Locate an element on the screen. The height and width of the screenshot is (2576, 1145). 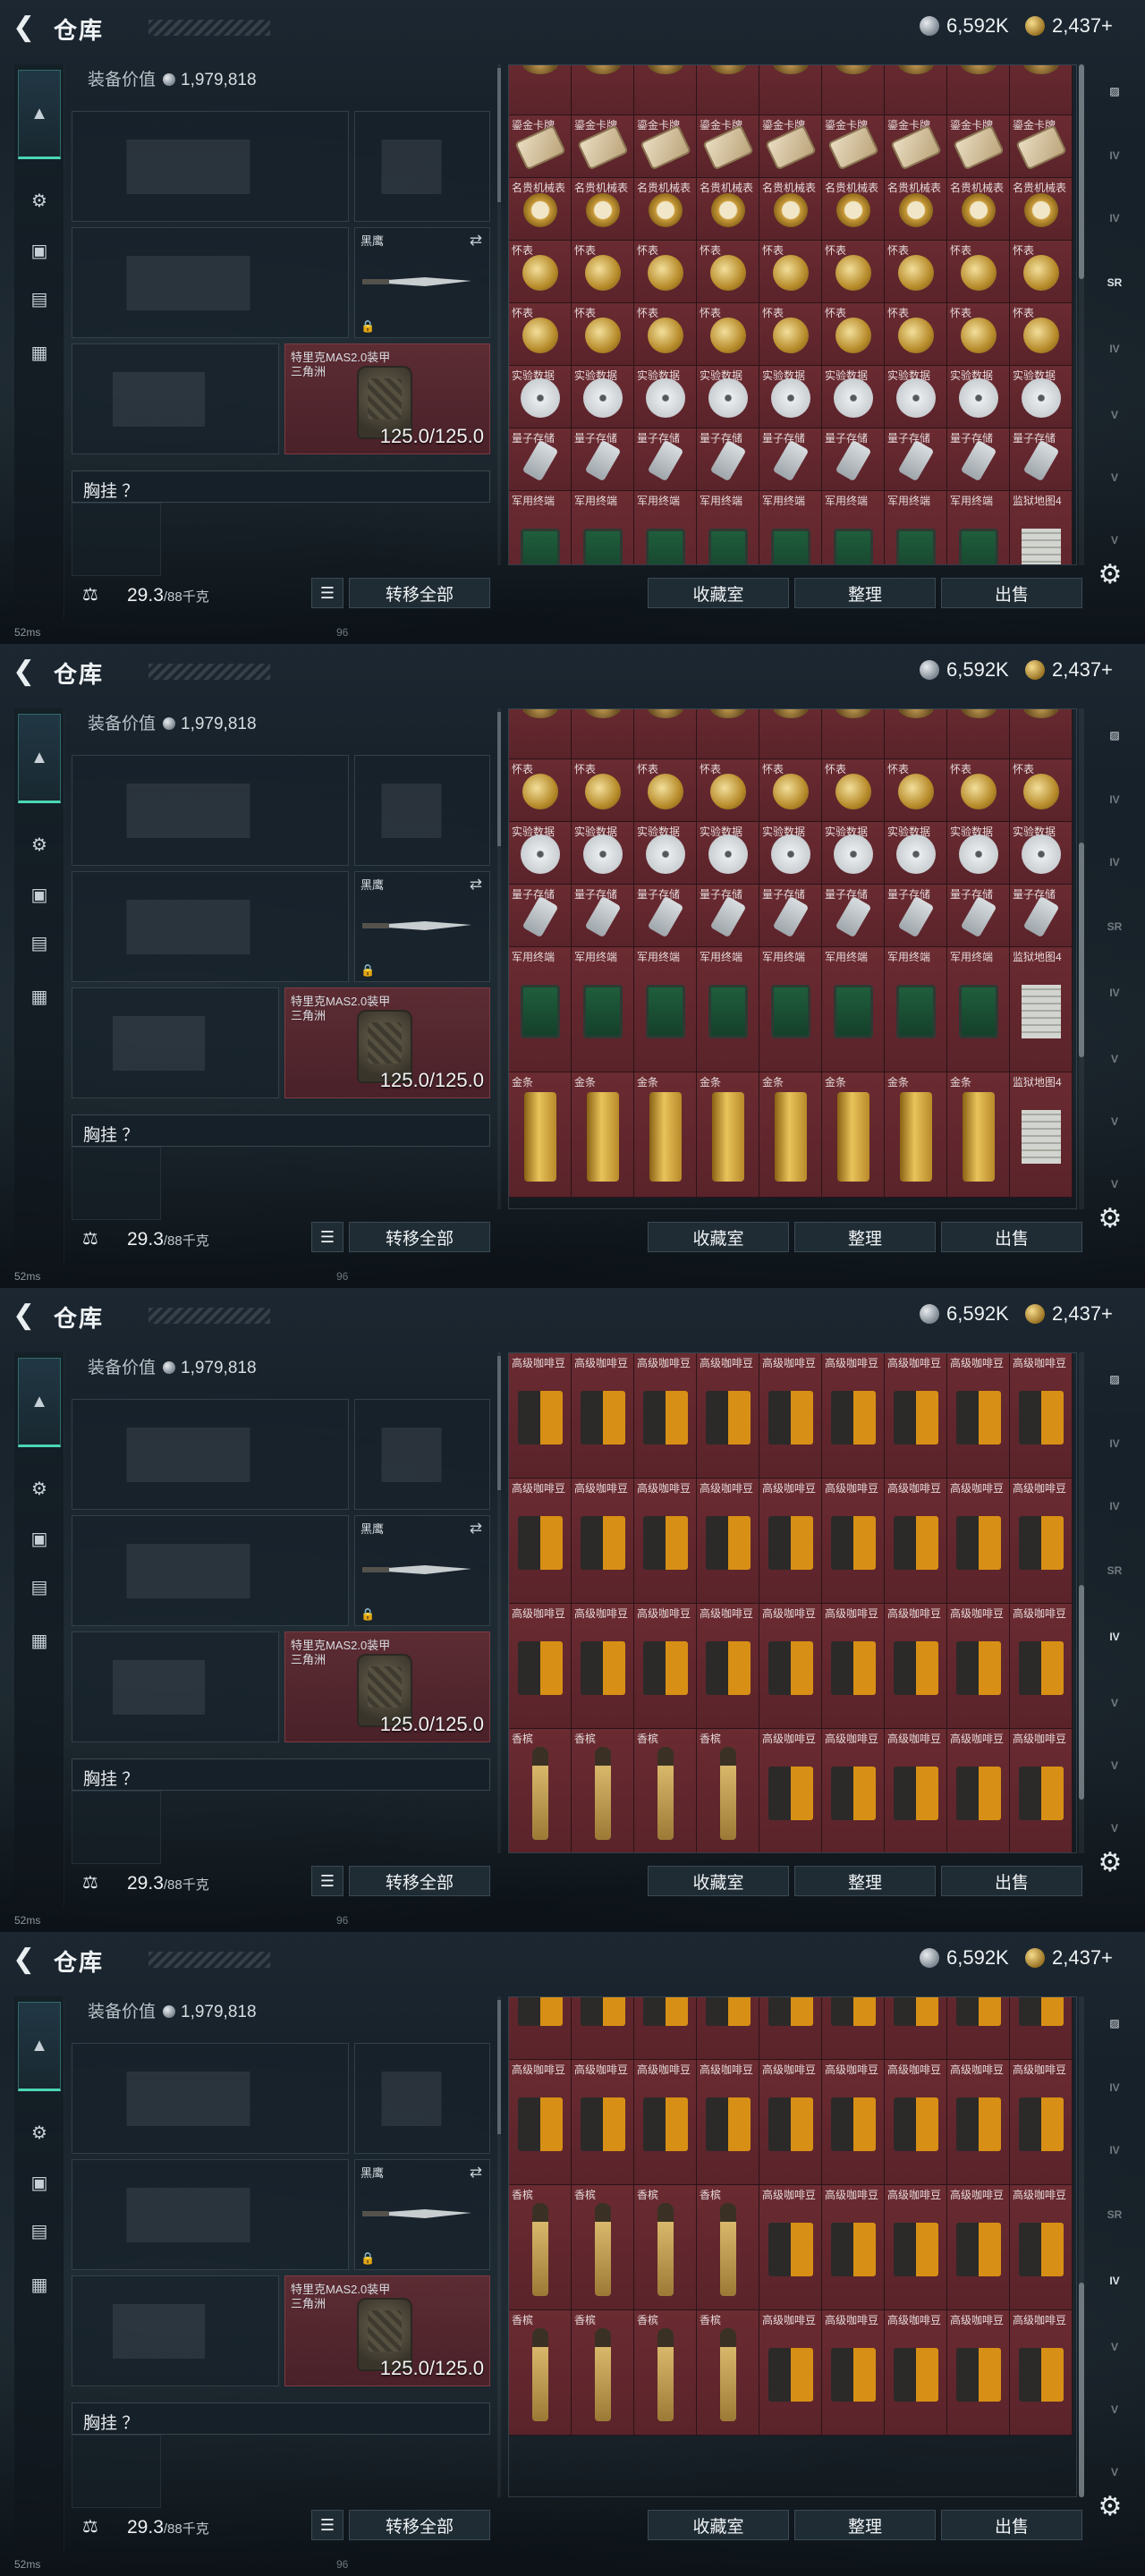
transfer-all-button: 转移全部 is located at coordinates (419, 593).